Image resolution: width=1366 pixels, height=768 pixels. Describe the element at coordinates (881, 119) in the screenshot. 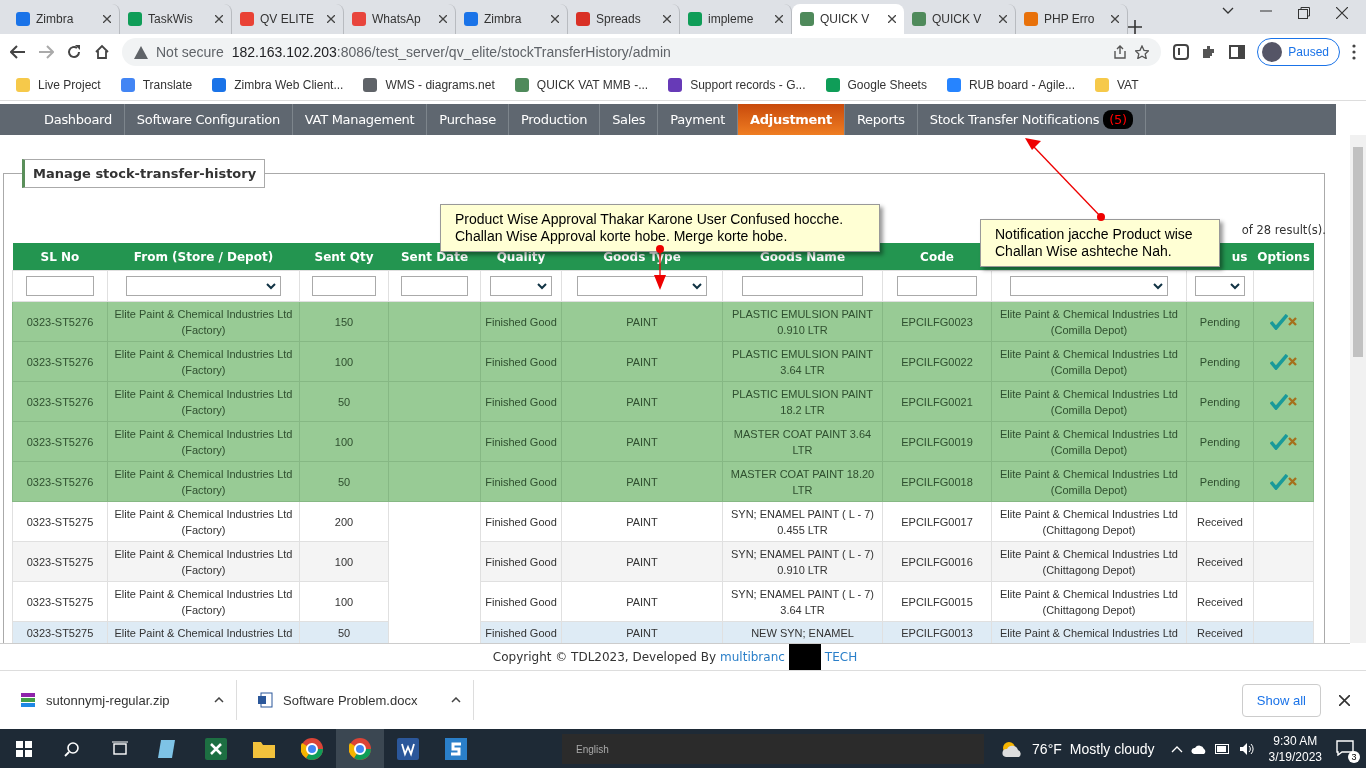

I see `nav-item: Reports` at that location.